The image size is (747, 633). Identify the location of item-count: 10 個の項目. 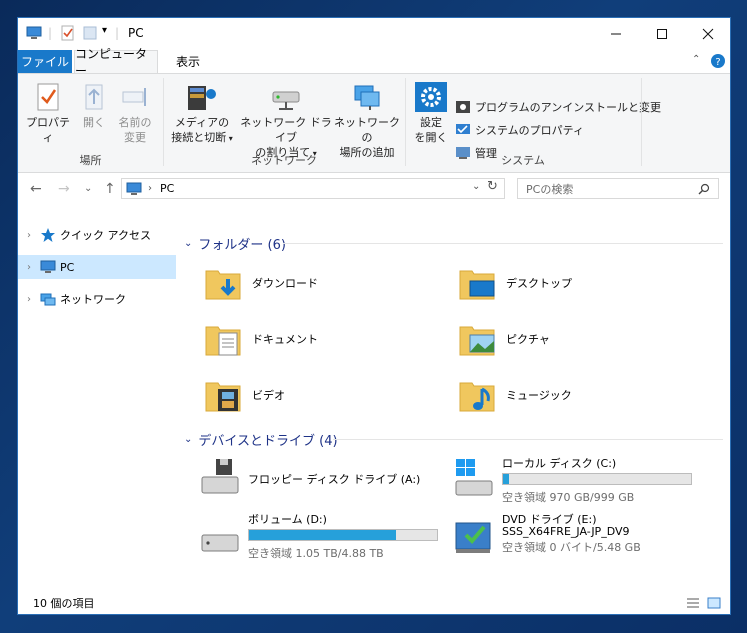
(64, 603).